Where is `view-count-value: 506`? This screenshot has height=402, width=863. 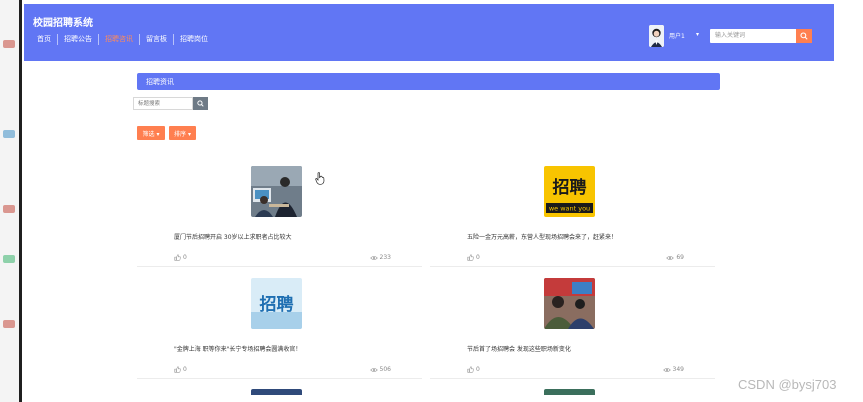 view-count-value: 506 is located at coordinates (385, 369).